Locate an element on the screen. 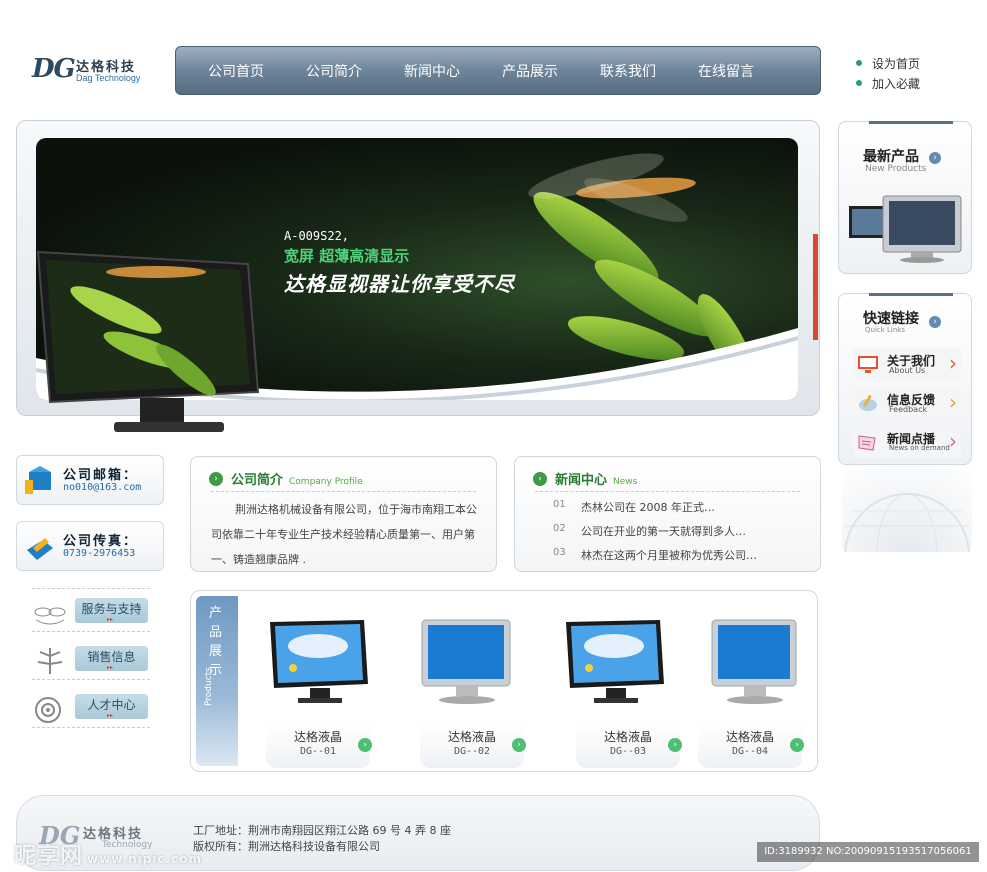 This screenshot has height=872, width=987. news-title: 新闻中心 is located at coordinates (581, 478).